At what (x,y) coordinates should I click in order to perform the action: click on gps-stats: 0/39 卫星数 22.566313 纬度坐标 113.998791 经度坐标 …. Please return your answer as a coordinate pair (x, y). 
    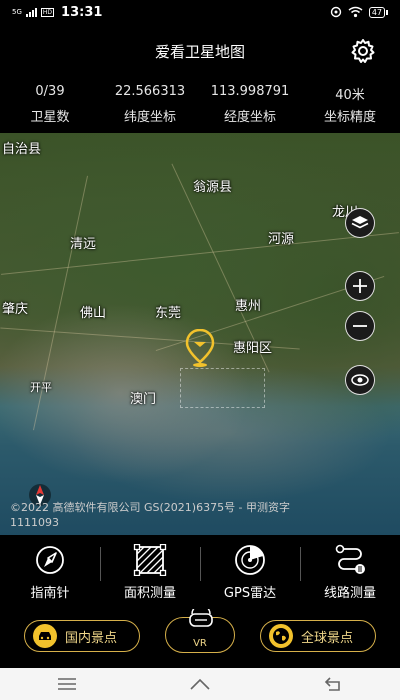
    Looking at the image, I should click on (200, 104).